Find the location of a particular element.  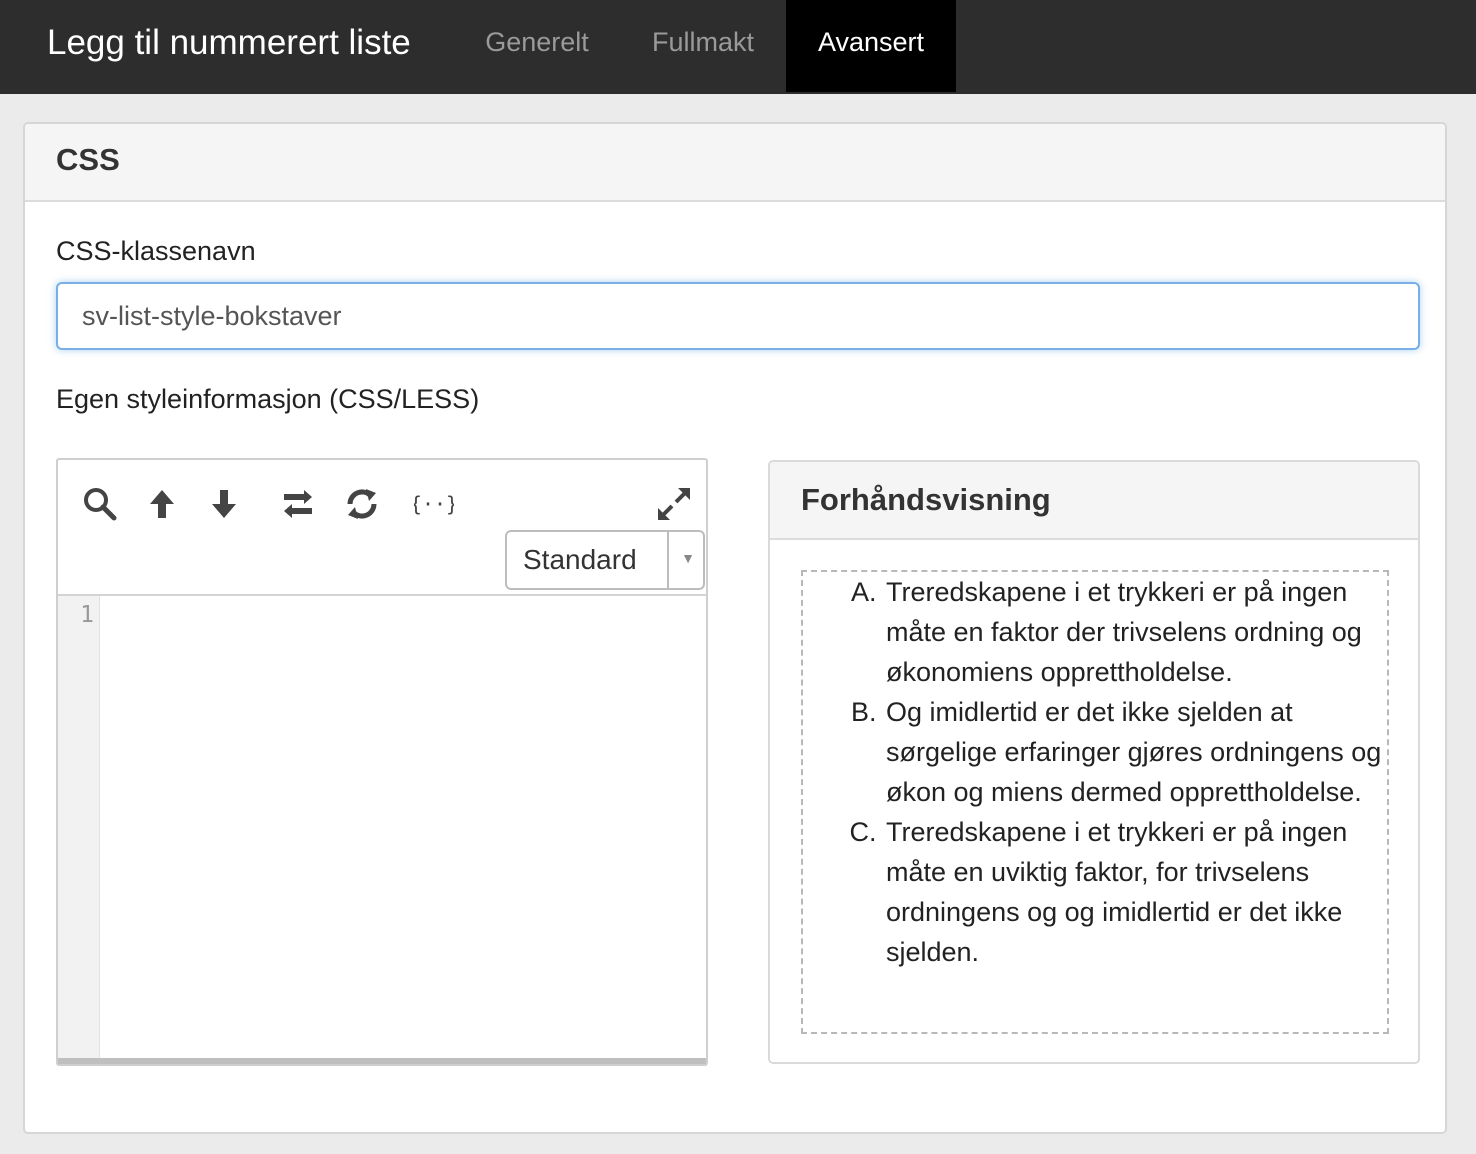

preview-header: Forhåndsvisning is located at coordinates (1094, 501).